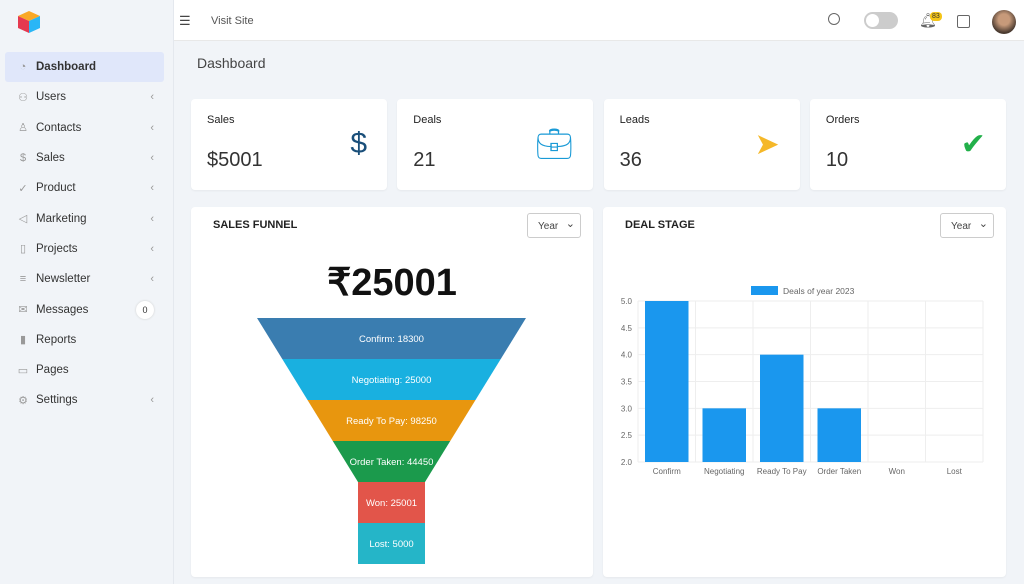  I want to click on sidebar-item-label: Reports, so click(56, 339).